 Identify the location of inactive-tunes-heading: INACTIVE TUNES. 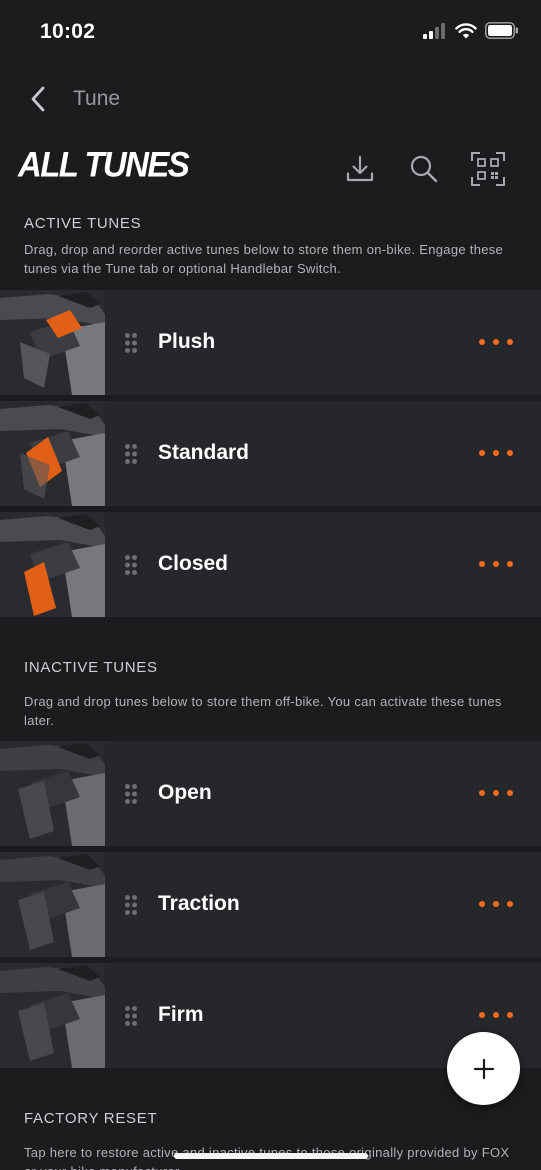
(91, 667).